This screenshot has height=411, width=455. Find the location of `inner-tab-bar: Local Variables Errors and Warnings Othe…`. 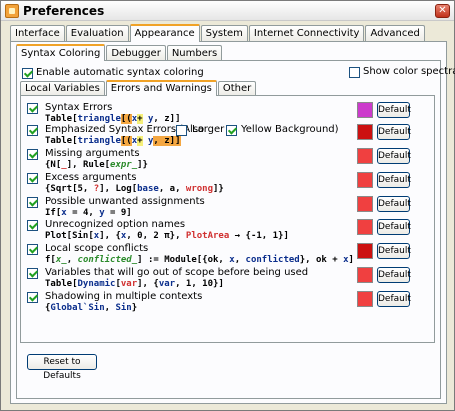

inner-tab-bar: Local Variables Errors and Warnings Othe… is located at coordinates (138, 88).